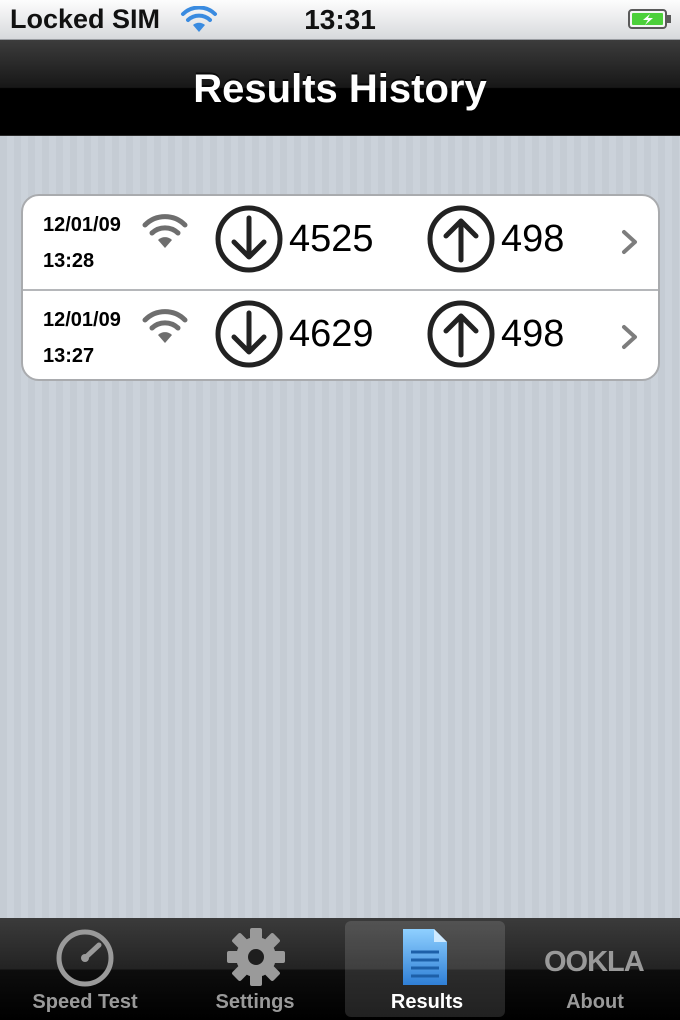 The height and width of the screenshot is (1020, 680). I want to click on page-title: Results History, so click(340, 89).